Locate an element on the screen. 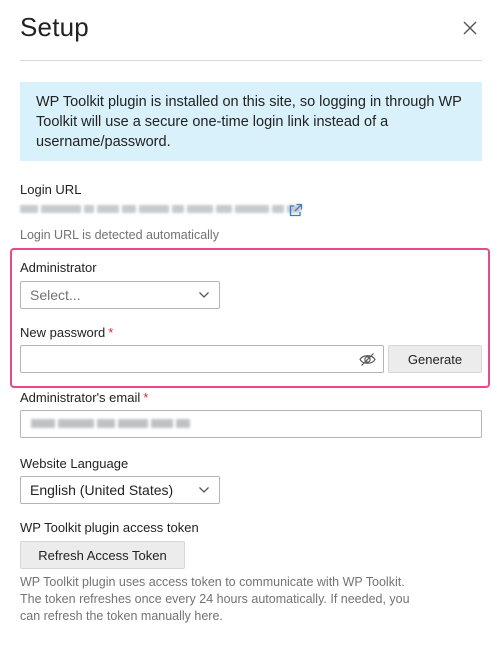 Image resolution: width=497 pixels, height=664 pixels. close-icon is located at coordinates (470, 28).